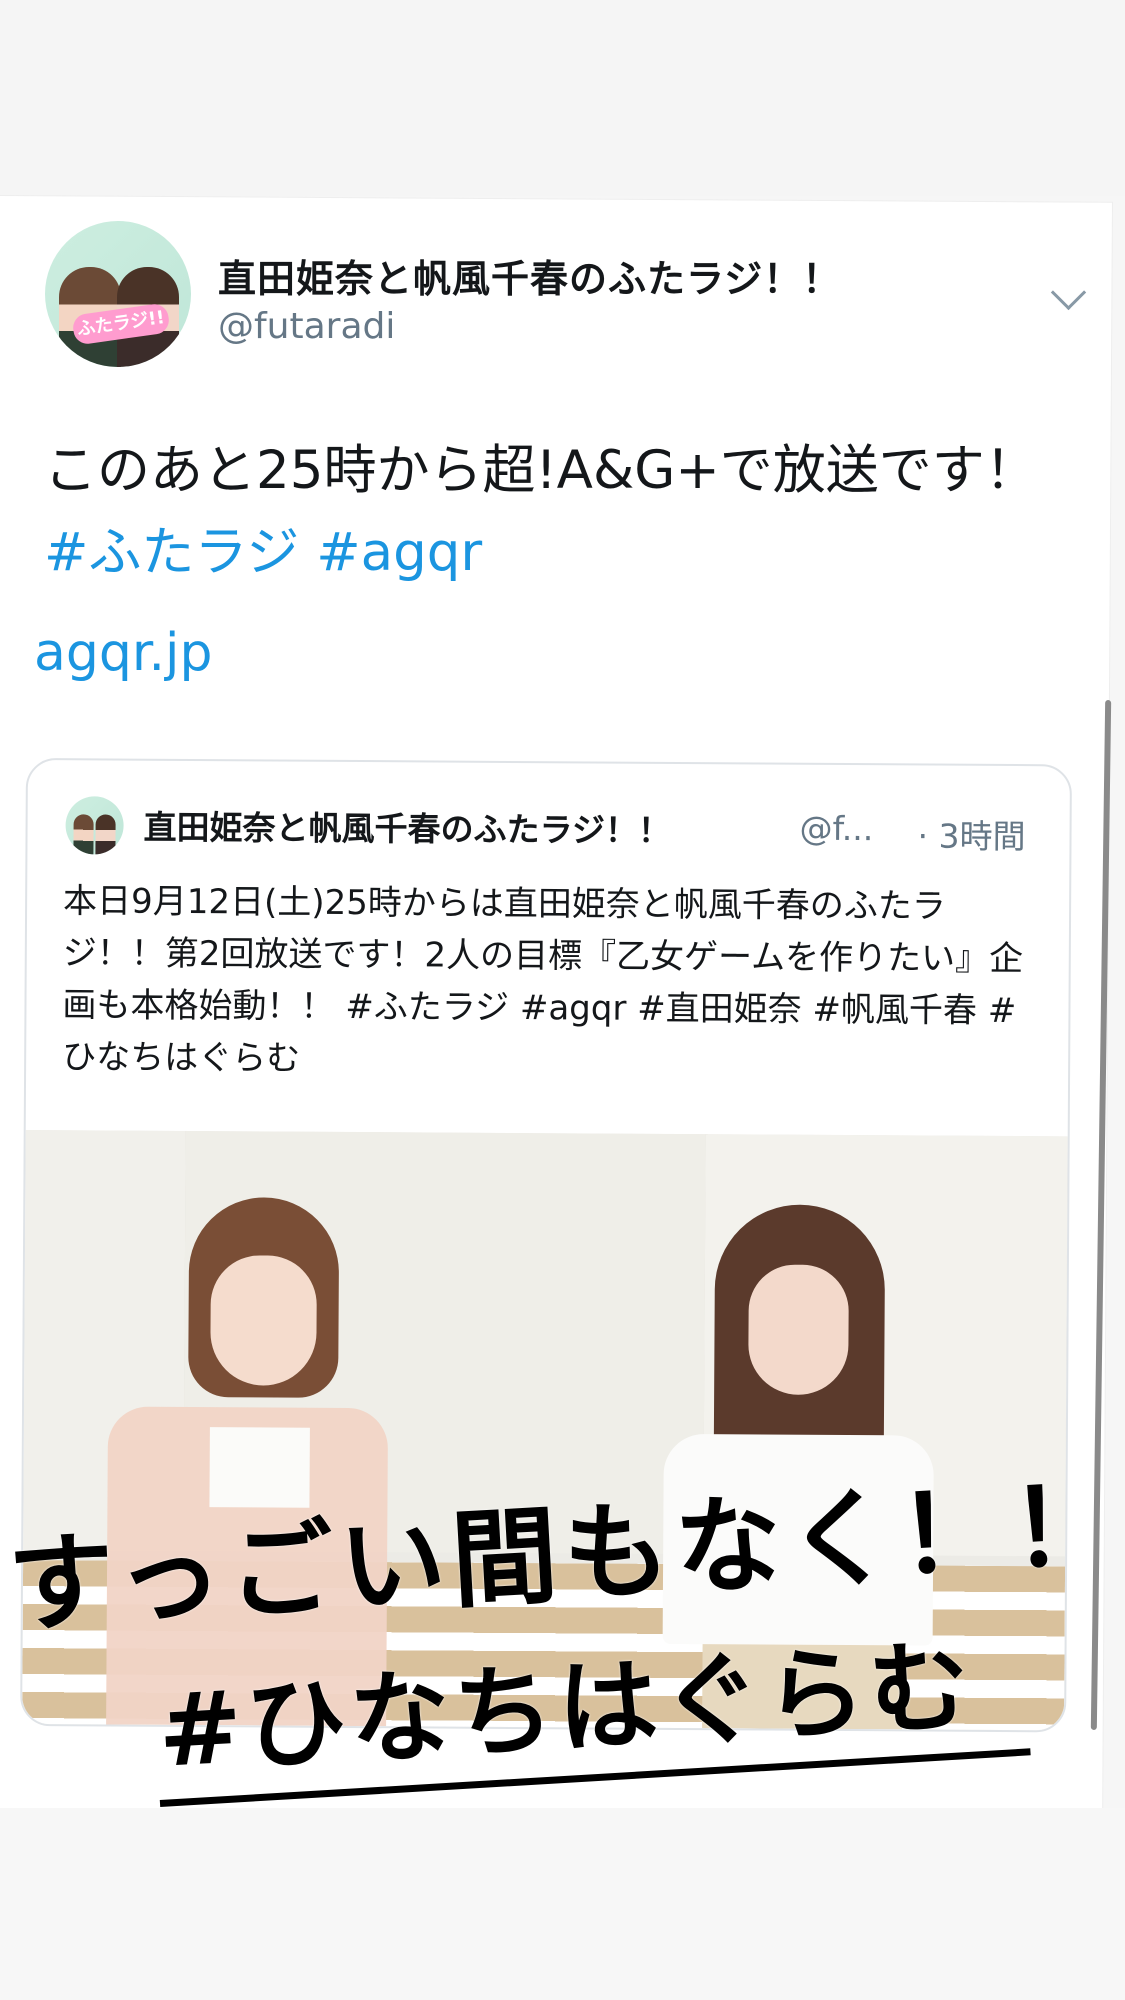 The height and width of the screenshot is (2000, 1125). I want to click on user-handle: @futaradi, so click(306, 326).